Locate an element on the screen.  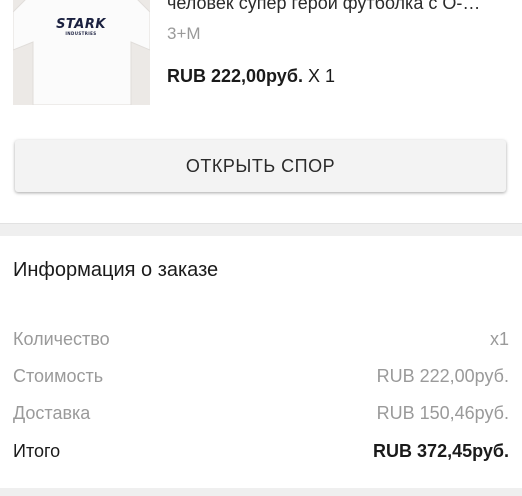
row-label: Итого is located at coordinates (37, 451).